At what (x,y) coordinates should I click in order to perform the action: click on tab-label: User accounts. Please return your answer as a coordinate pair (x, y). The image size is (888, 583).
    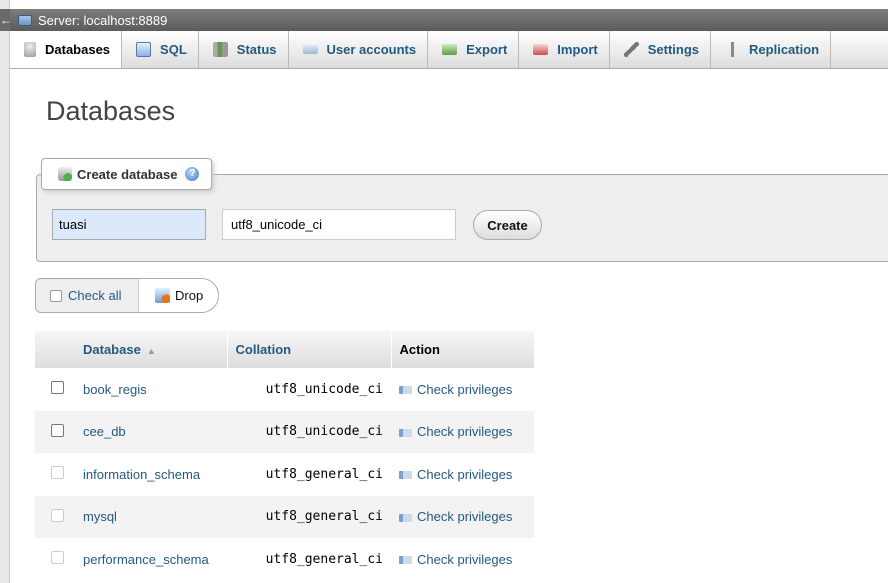
    Looking at the image, I should click on (371, 49).